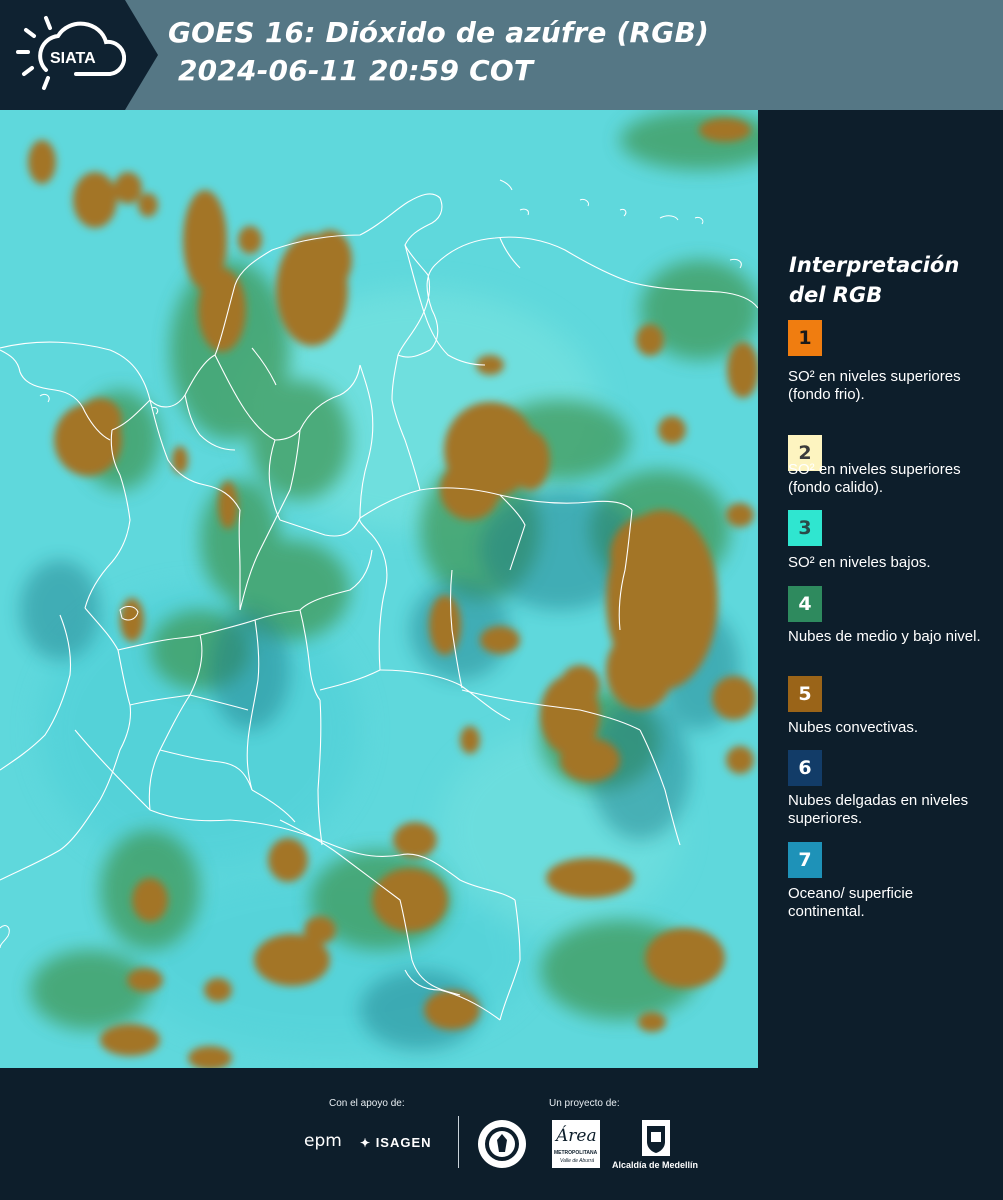  I want to click on legend-swatch-1: 1, so click(805, 338).